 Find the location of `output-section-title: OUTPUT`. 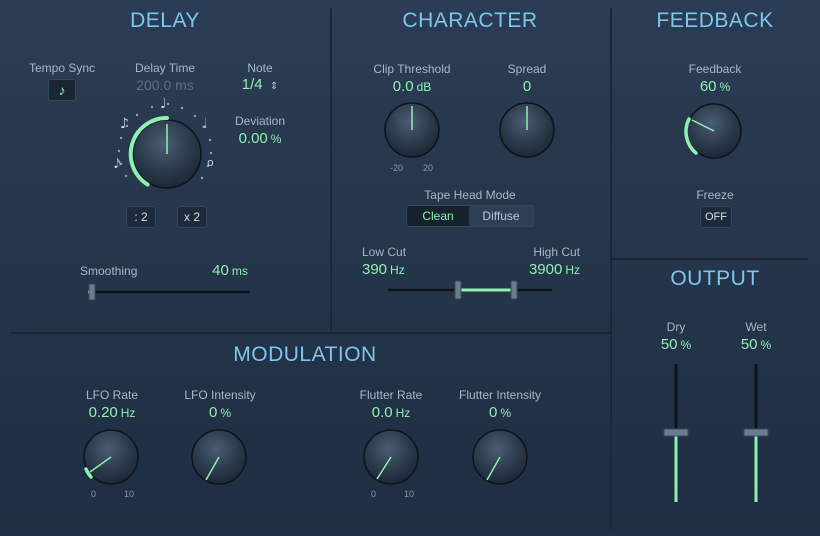

output-section-title: OUTPUT is located at coordinates (715, 279).